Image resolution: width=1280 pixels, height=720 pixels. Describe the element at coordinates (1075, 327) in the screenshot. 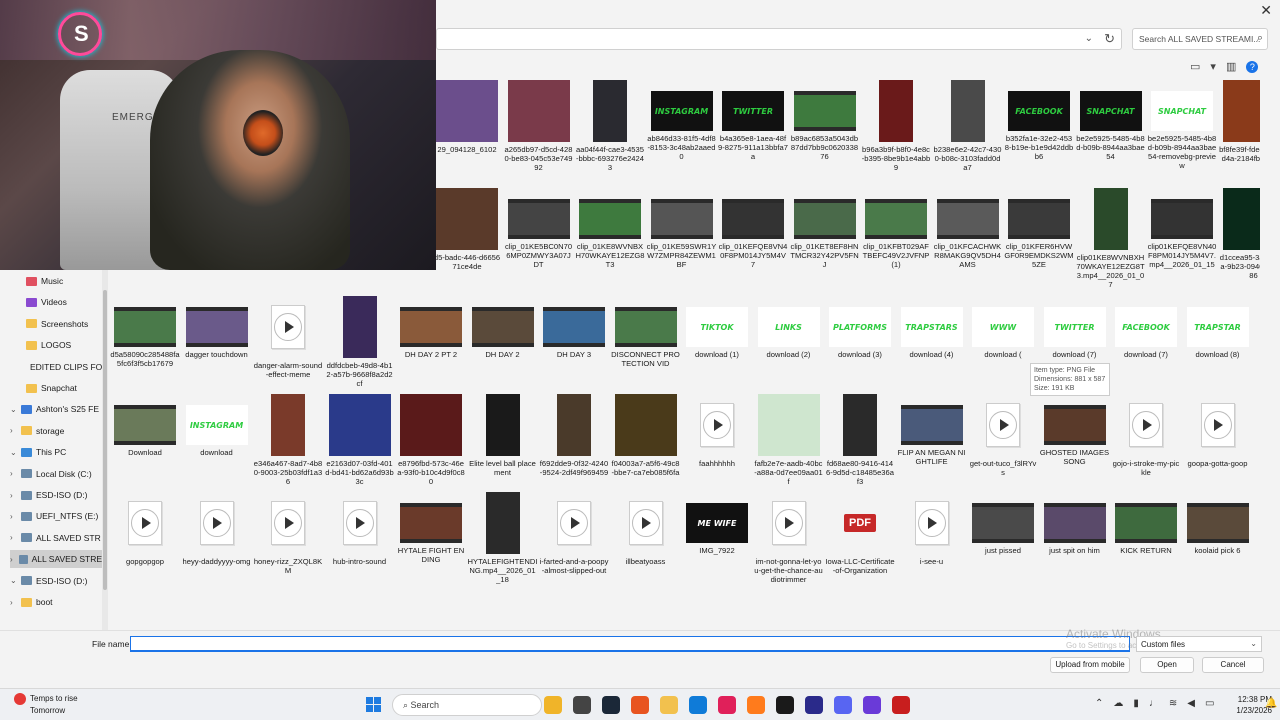

I see `file-tile: TWITTER download (7)` at that location.